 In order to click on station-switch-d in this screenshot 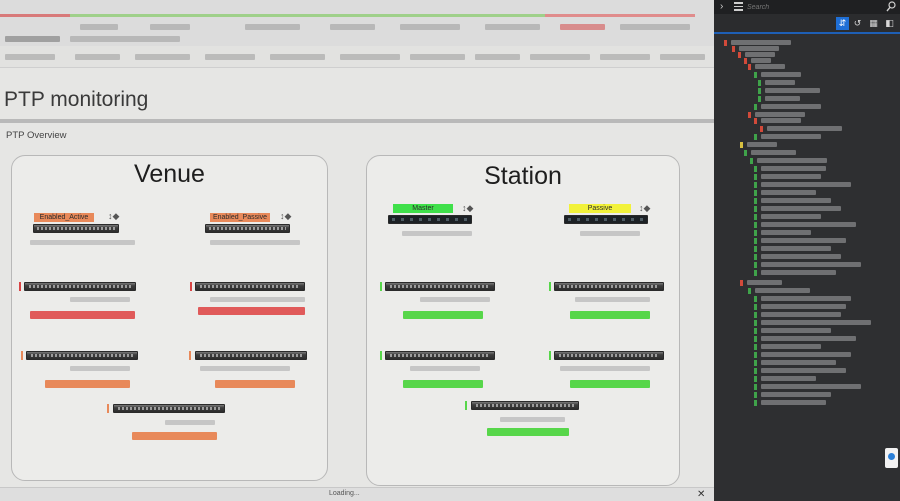, I will do `click(609, 355)`.